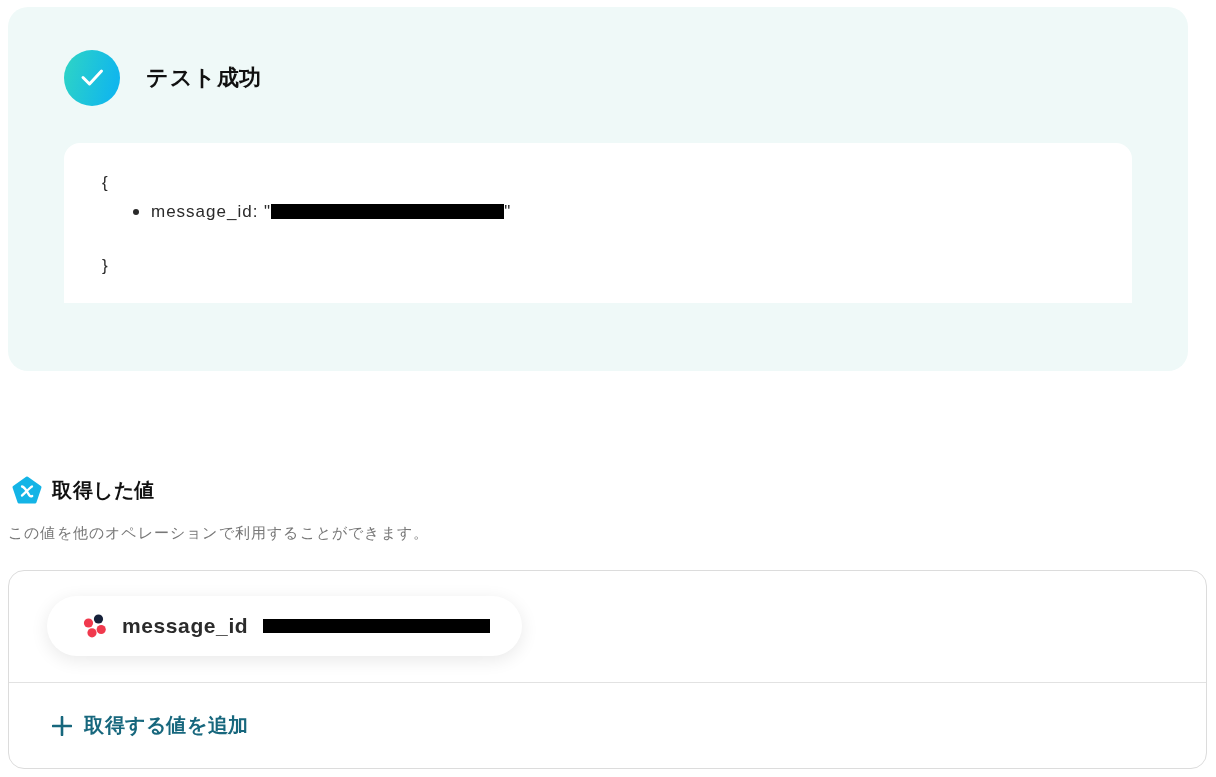  I want to click on output-key-text: message_id: ", so click(211, 211).